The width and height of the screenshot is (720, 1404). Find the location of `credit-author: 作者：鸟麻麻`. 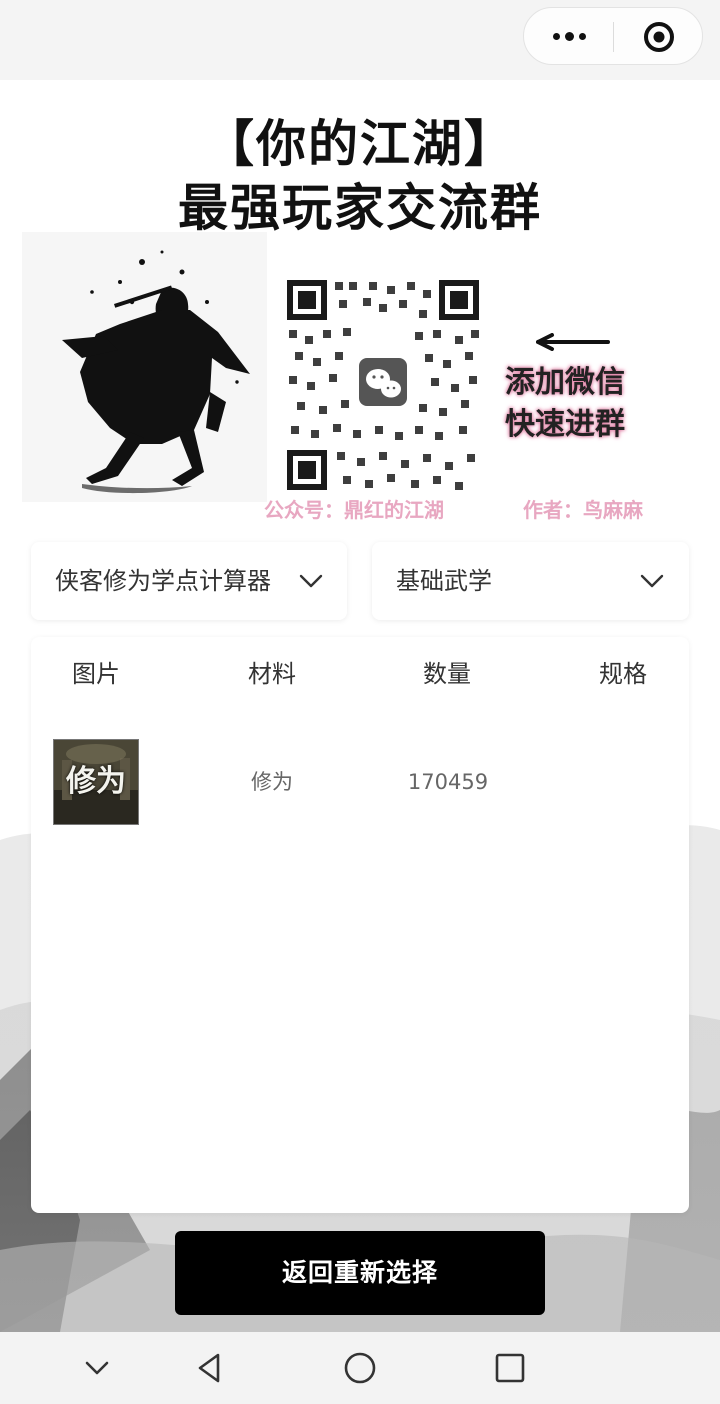

credit-author: 作者：鸟麻麻 is located at coordinates (583, 510).